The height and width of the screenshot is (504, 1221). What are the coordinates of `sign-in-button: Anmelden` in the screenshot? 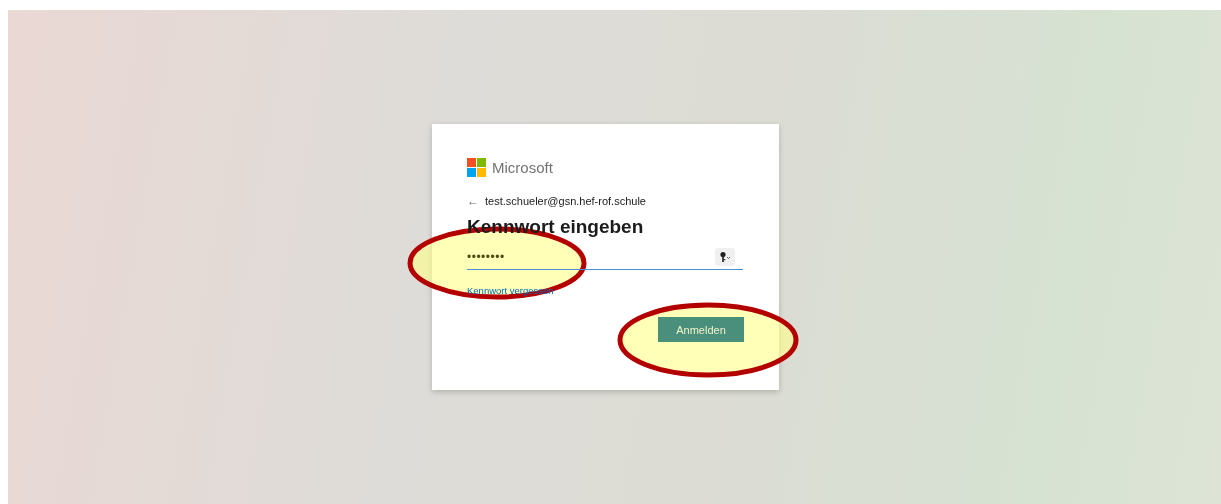 It's located at (701, 329).